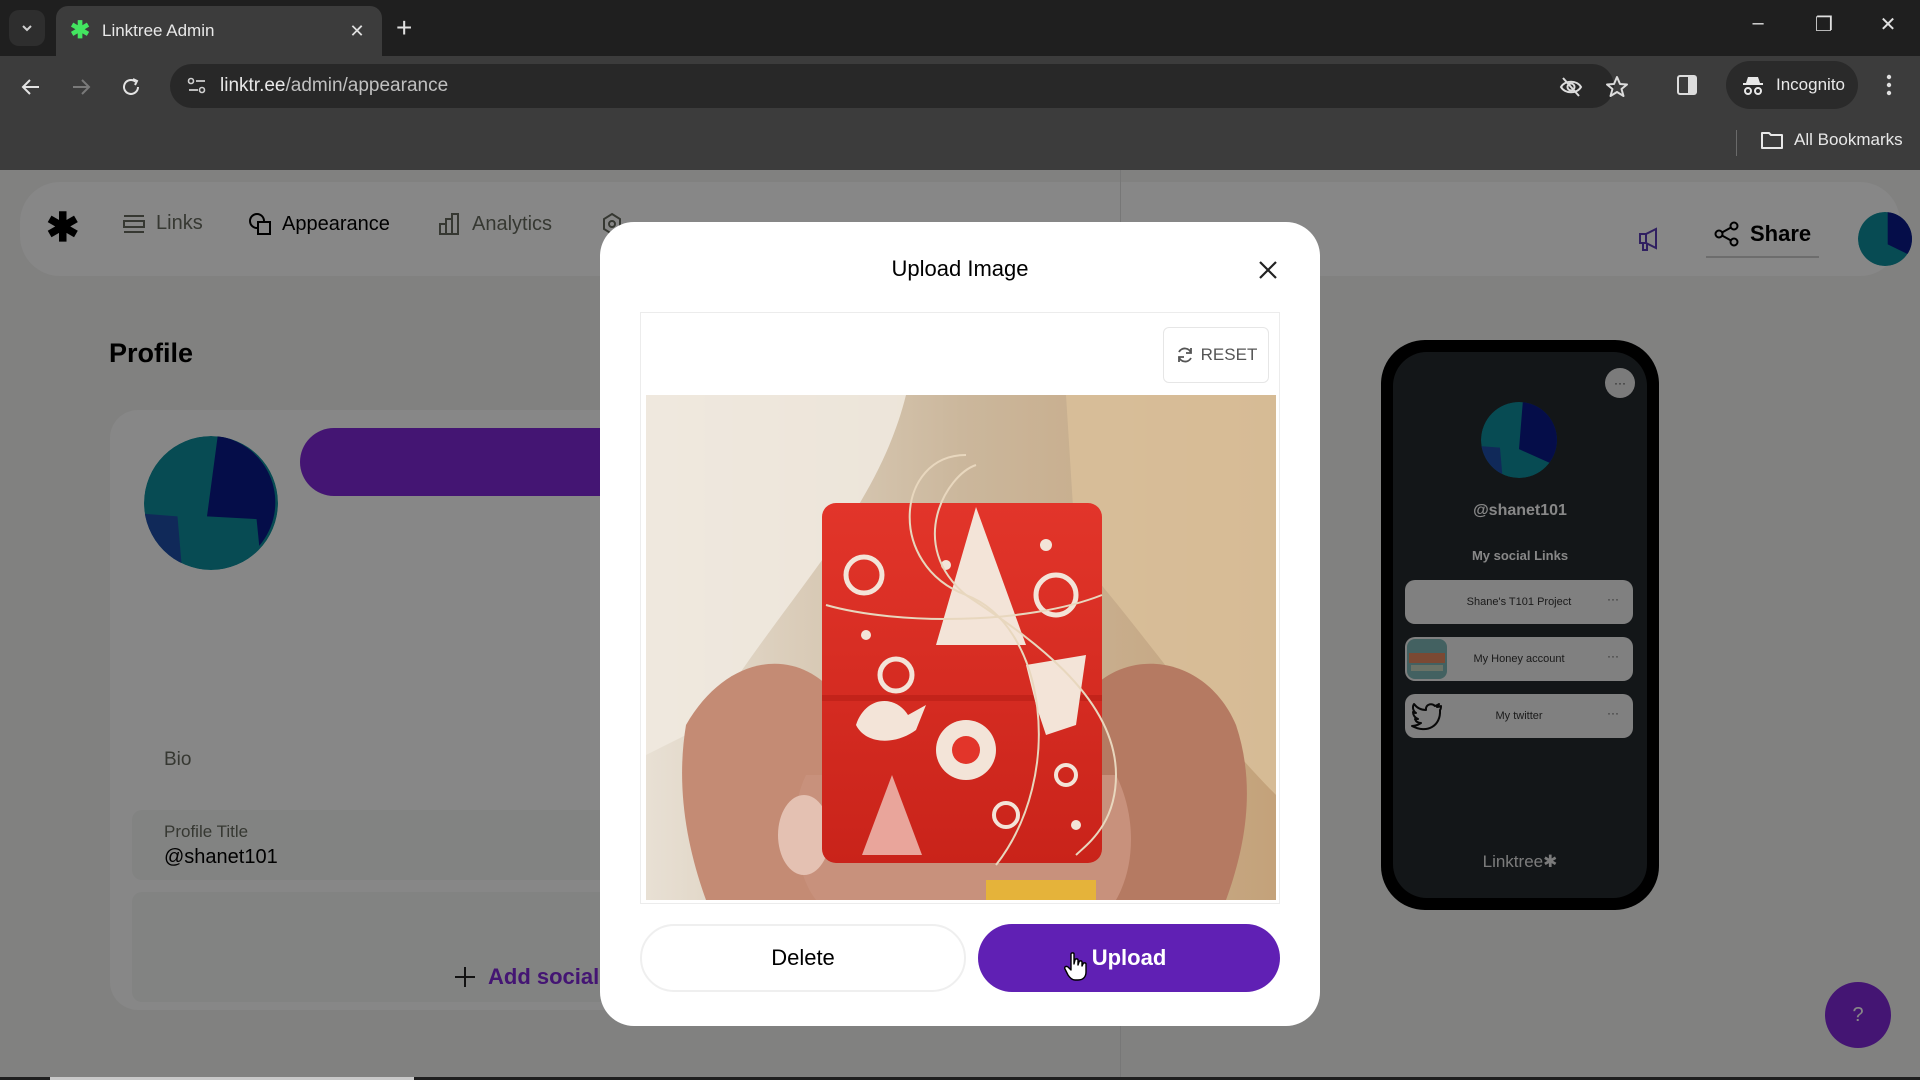 Image resolution: width=1920 pixels, height=1080 pixels. Describe the element at coordinates (1810, 84) in the screenshot. I see `incognito-label: Incognito` at that location.